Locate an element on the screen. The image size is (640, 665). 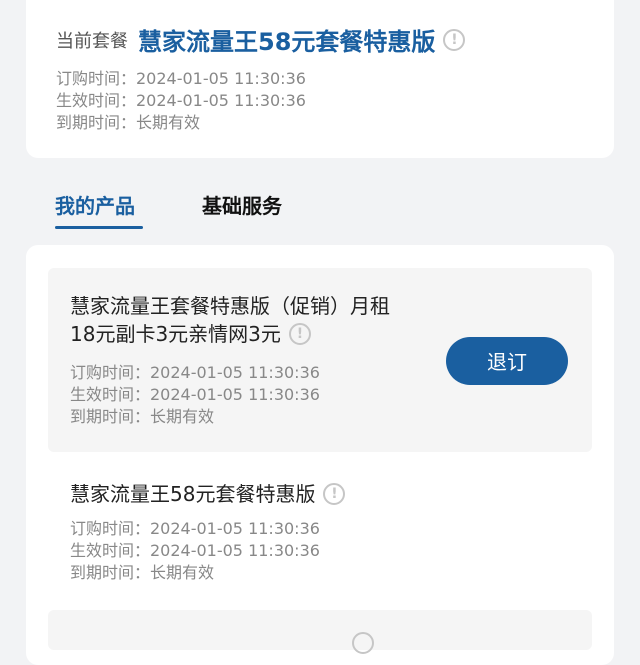
current-plan-label: 当前套餐 is located at coordinates (92, 41).